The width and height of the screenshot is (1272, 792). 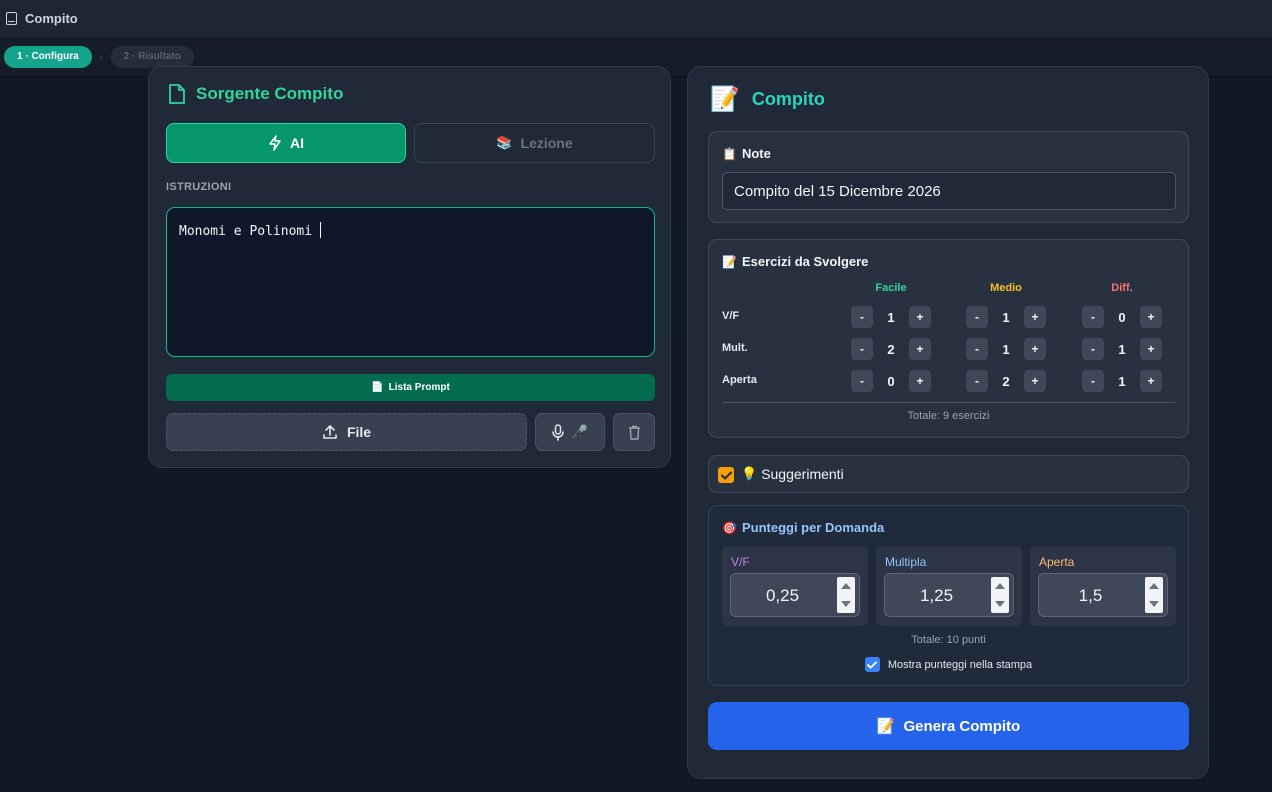 I want to click on points-box-vf: V/F 0,25, so click(x=795, y=586).